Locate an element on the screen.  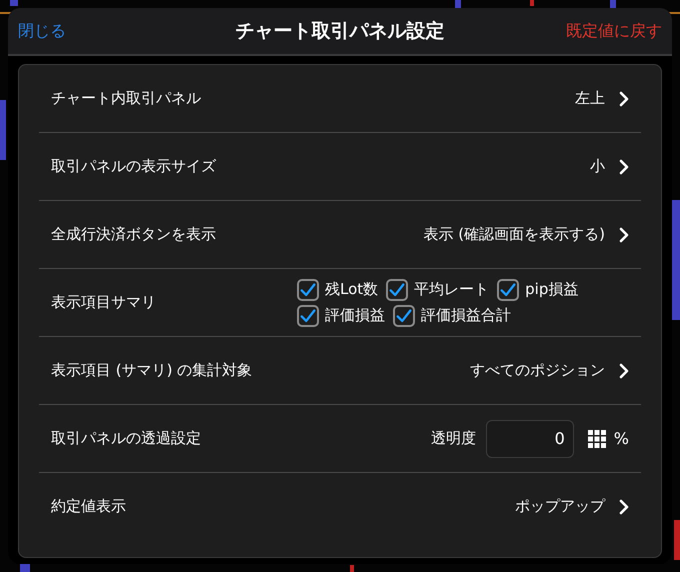
setting-label: 全成行決済ボタンを表示 is located at coordinates (133, 234).